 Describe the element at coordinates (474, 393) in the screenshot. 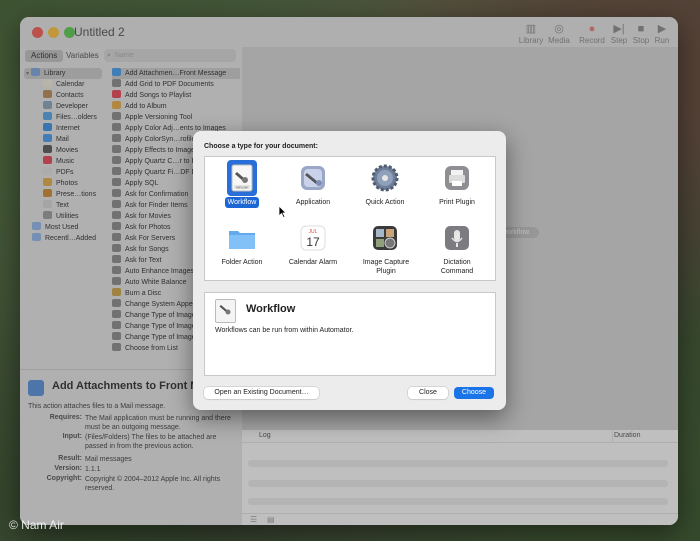

I see `choose-button: Choose` at that location.